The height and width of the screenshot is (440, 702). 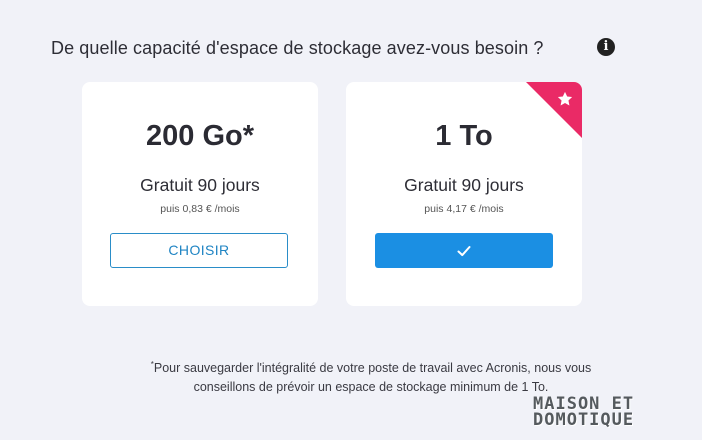 I want to click on plan-capacity: 200 Go*, so click(x=200, y=136).